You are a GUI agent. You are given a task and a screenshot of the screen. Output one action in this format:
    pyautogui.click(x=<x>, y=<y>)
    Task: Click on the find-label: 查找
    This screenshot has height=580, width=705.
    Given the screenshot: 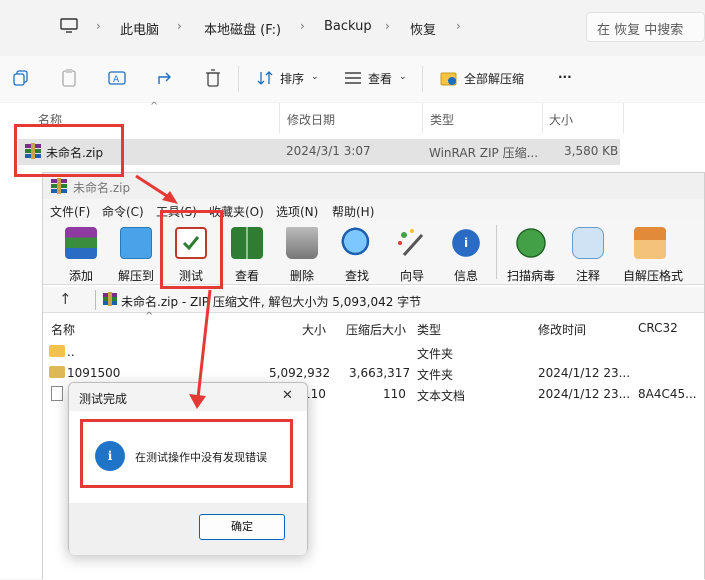 What is the action you would take?
    pyautogui.click(x=356, y=276)
    